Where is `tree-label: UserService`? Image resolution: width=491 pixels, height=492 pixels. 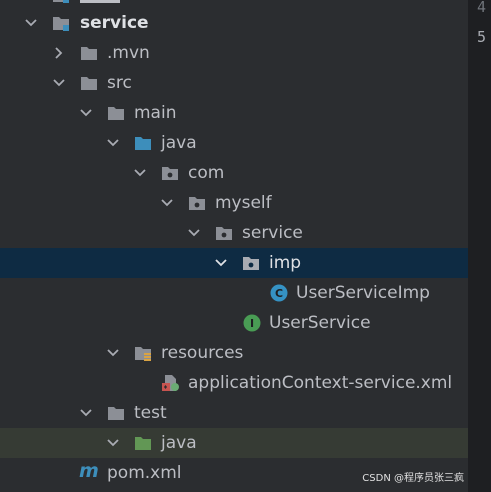
tree-label: UserService is located at coordinates (320, 323).